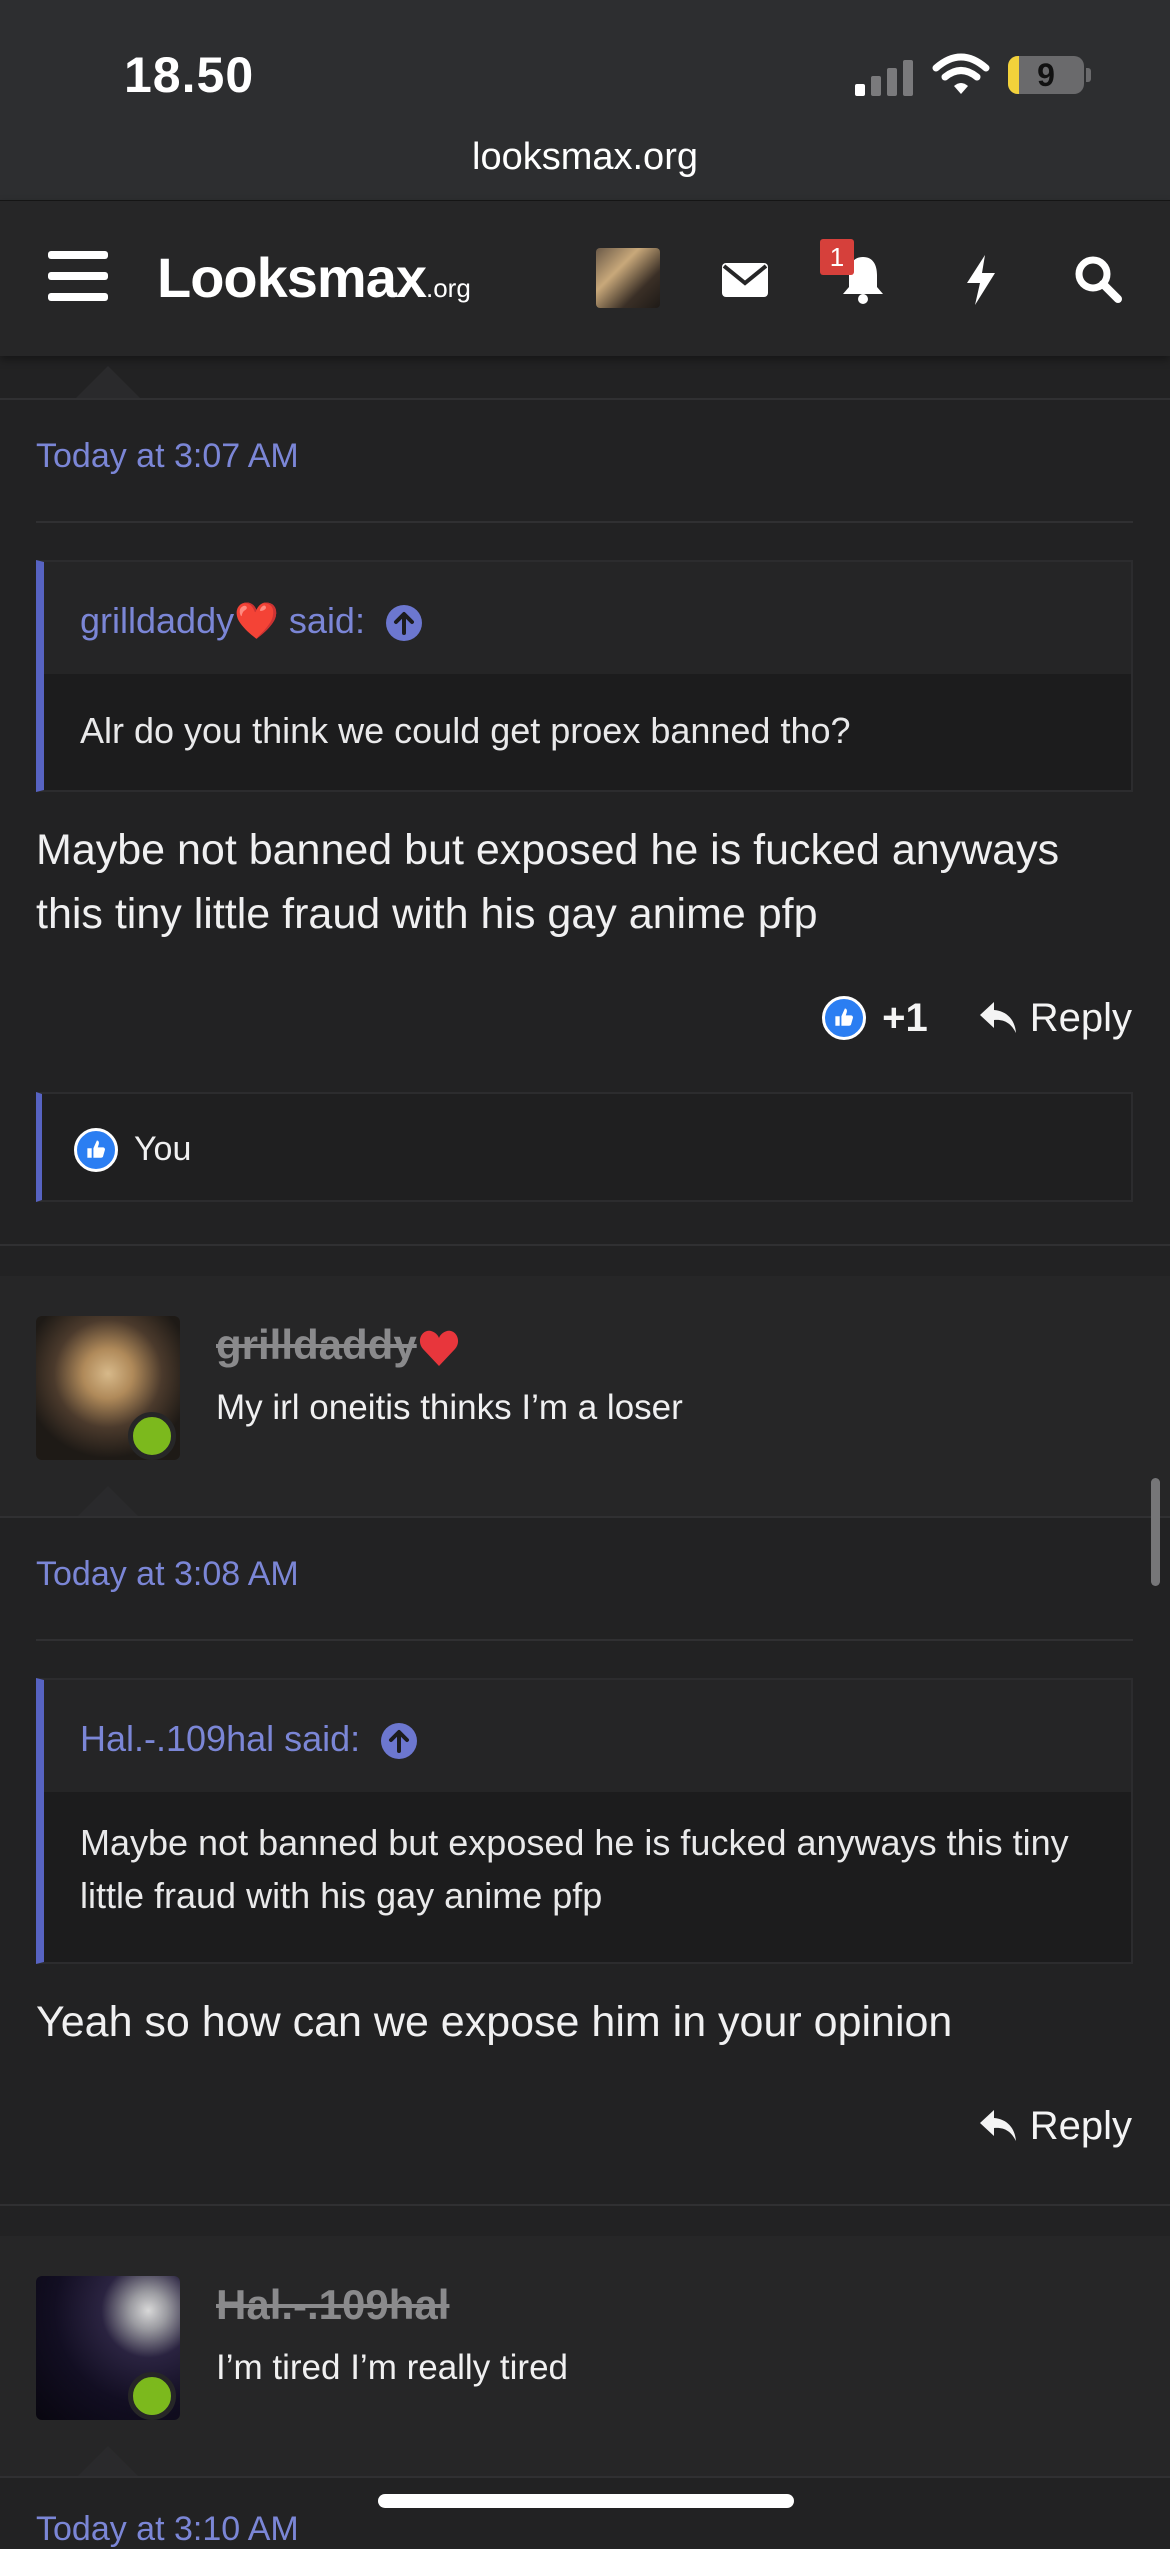  I want to click on quote-author-text: grilldaddy❤️ said:, so click(222, 620).